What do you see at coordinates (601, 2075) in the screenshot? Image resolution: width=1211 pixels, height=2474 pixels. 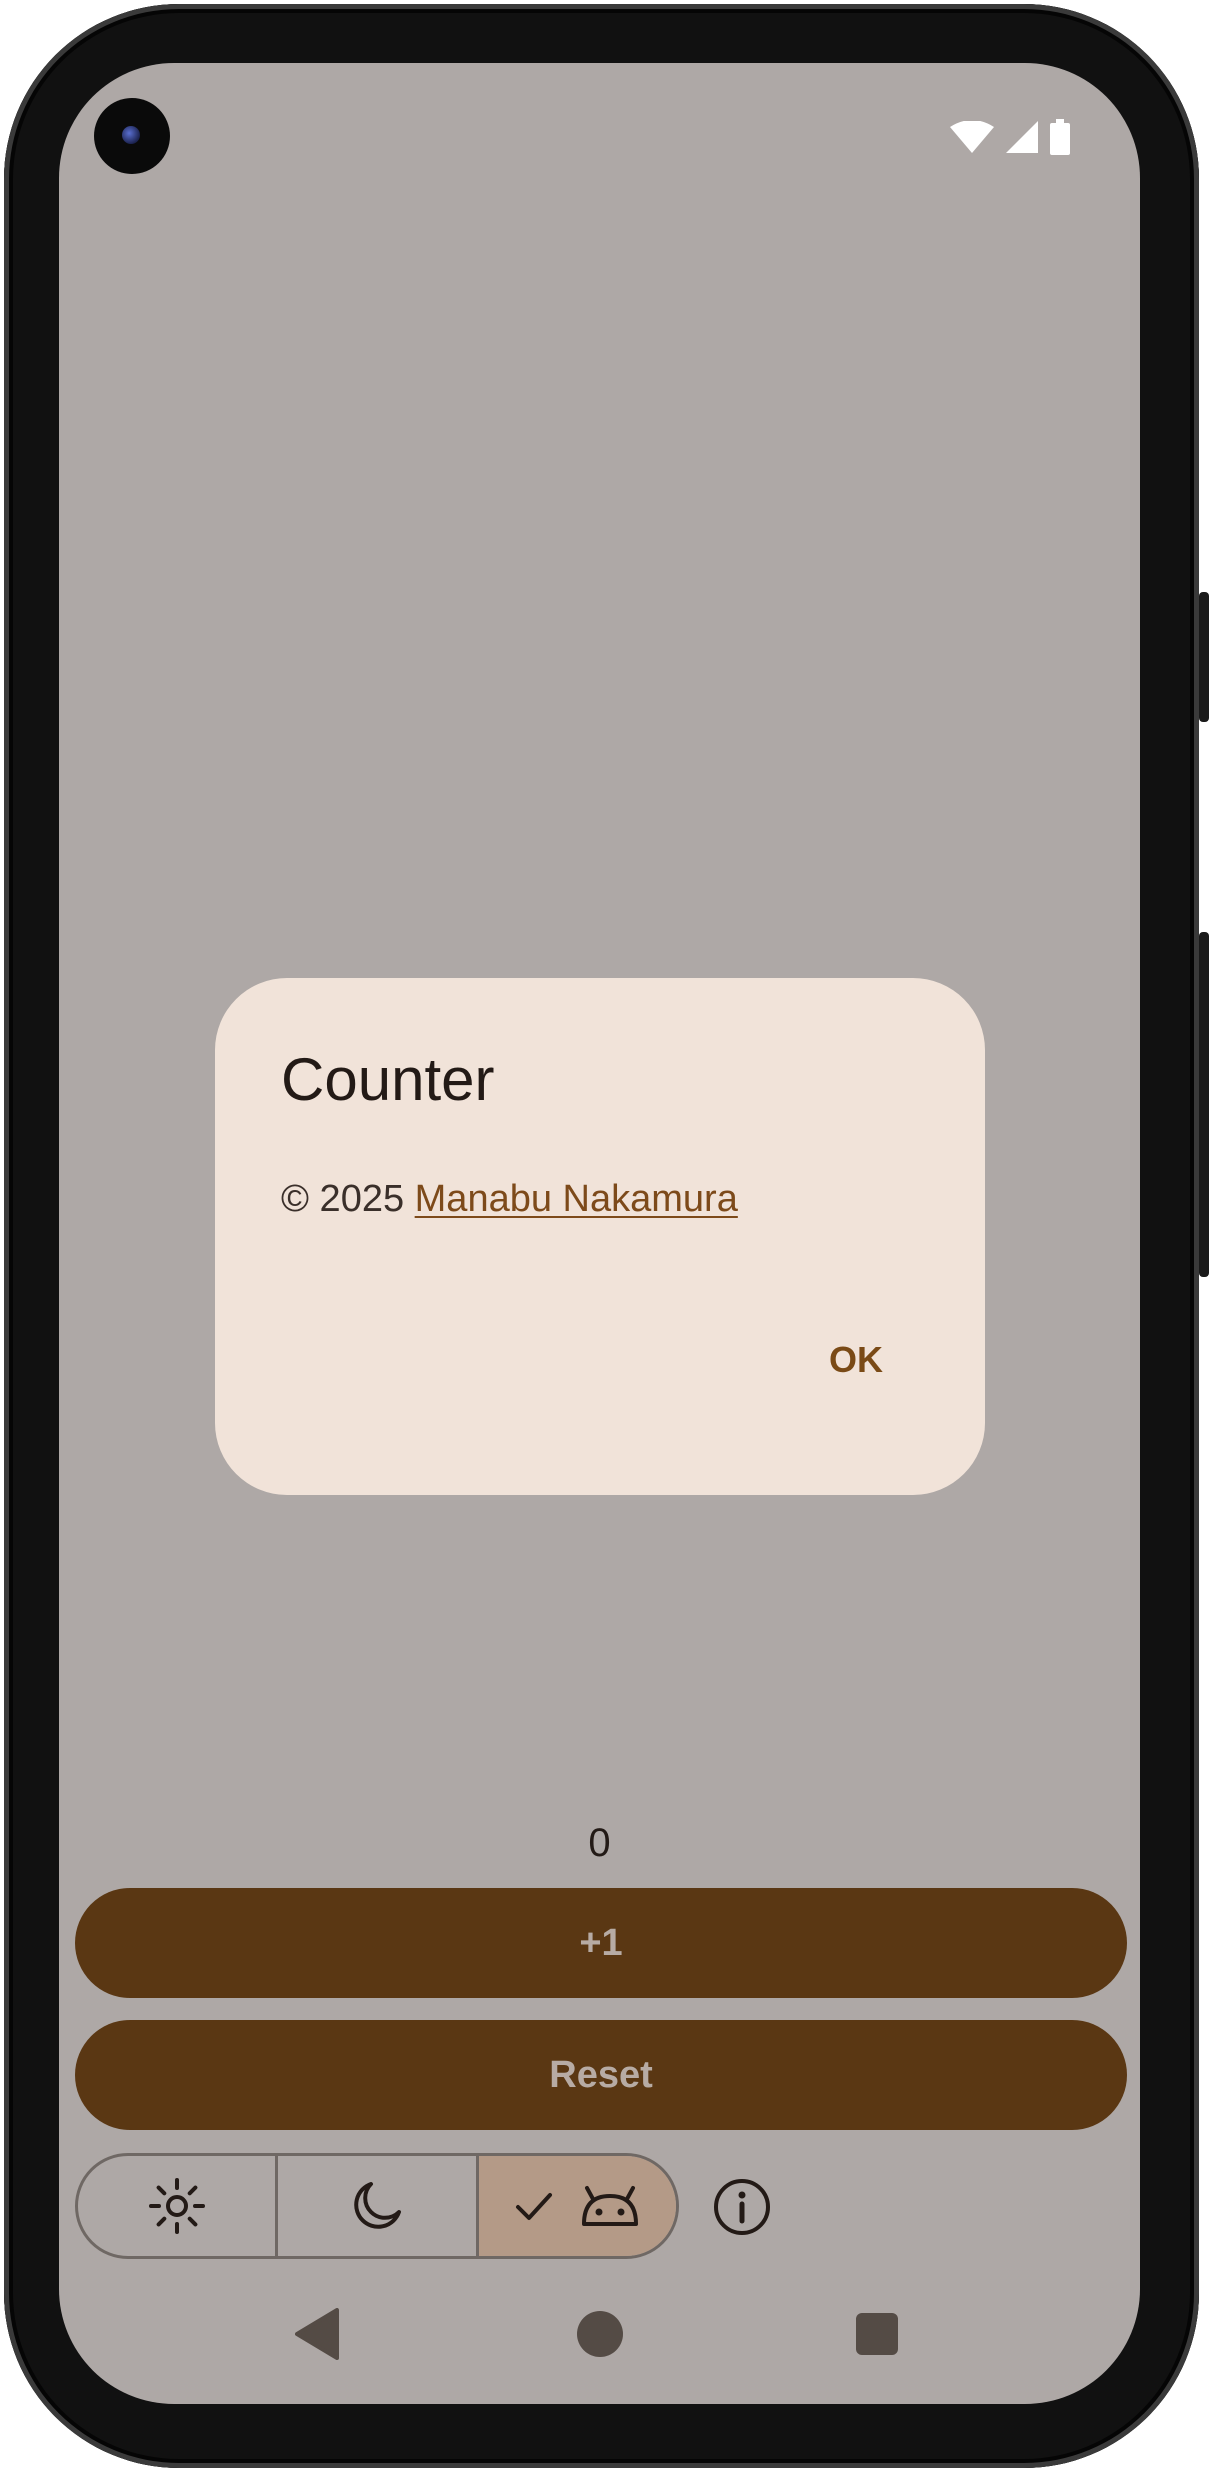 I see `reset-button: Reset` at bounding box center [601, 2075].